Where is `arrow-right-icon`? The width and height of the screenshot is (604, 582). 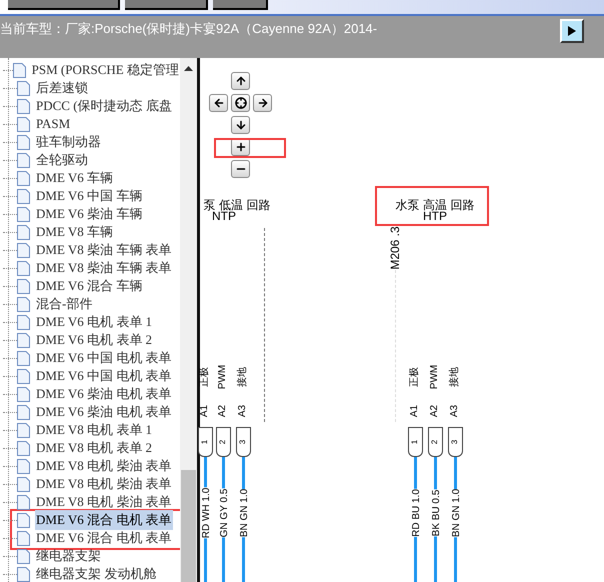 arrow-right-icon is located at coordinates (572, 31).